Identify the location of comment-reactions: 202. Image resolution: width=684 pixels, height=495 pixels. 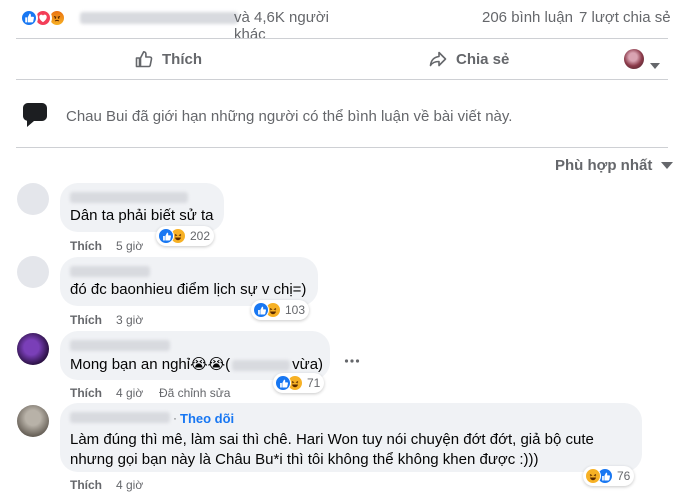
(185, 236).